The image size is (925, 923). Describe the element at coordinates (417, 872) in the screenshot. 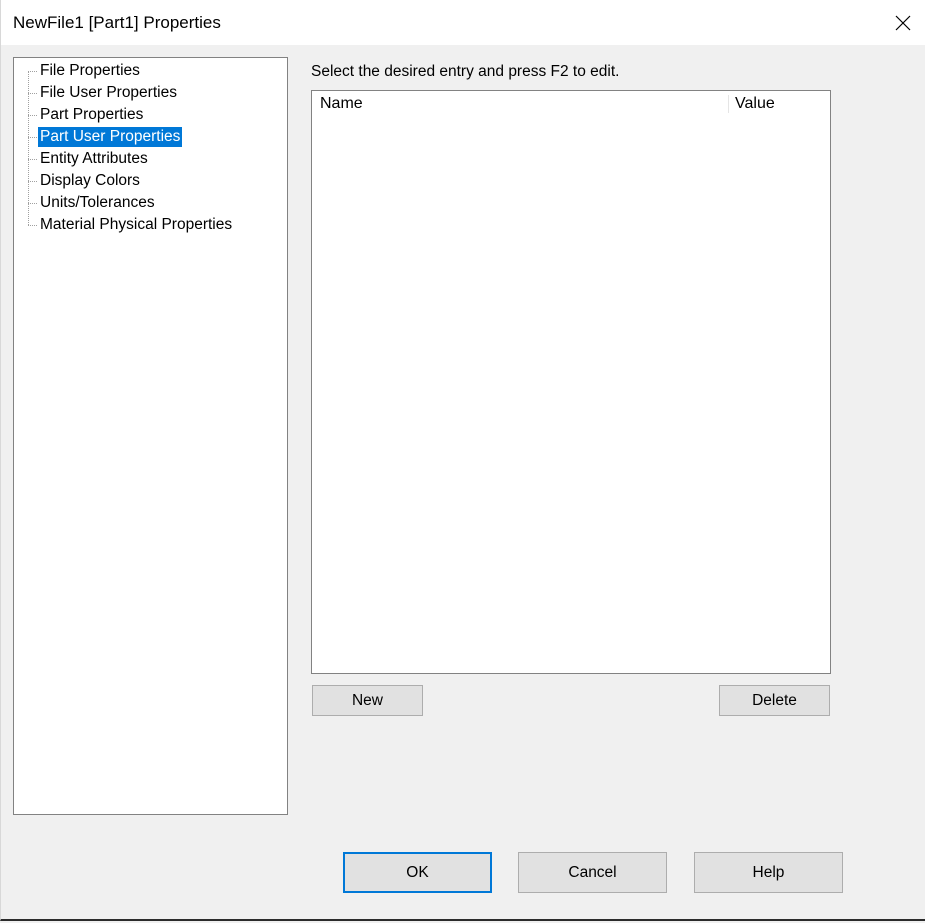

I see `ok-button: OK` at that location.